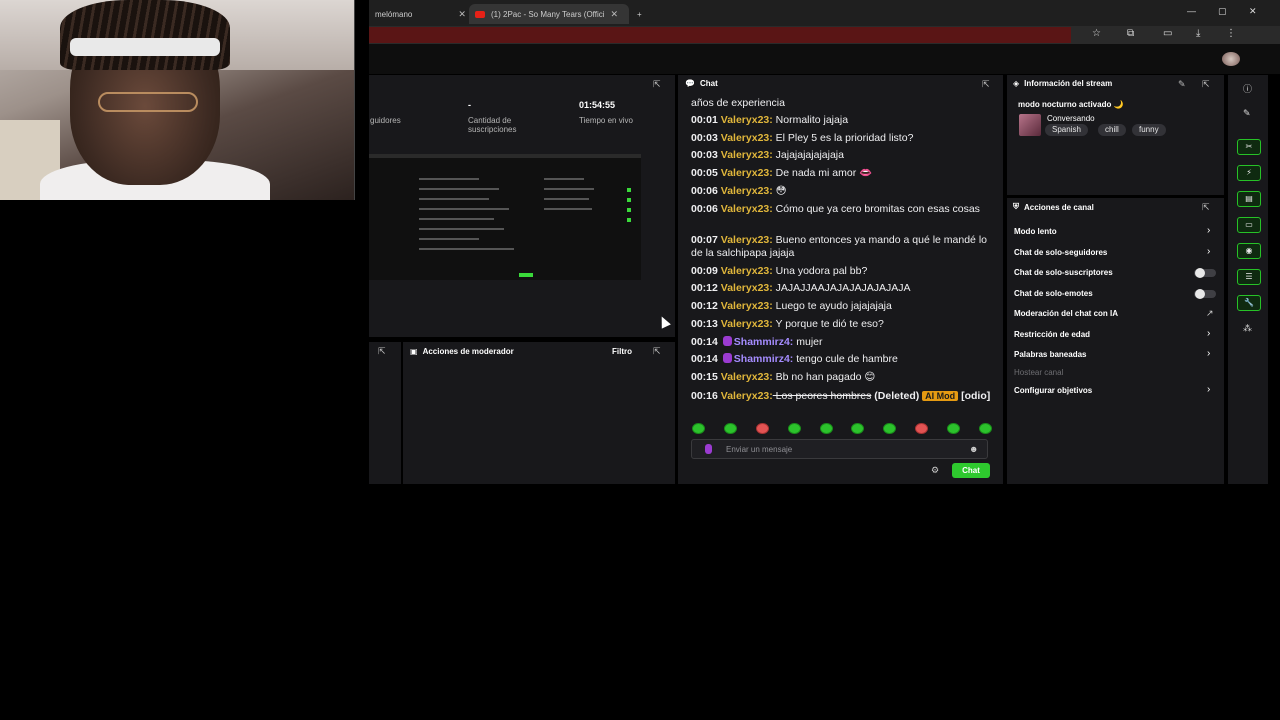 This screenshot has height=720, width=1280. Describe the element at coordinates (1198, 33) in the screenshot. I see `download-icon: ⤓` at that location.